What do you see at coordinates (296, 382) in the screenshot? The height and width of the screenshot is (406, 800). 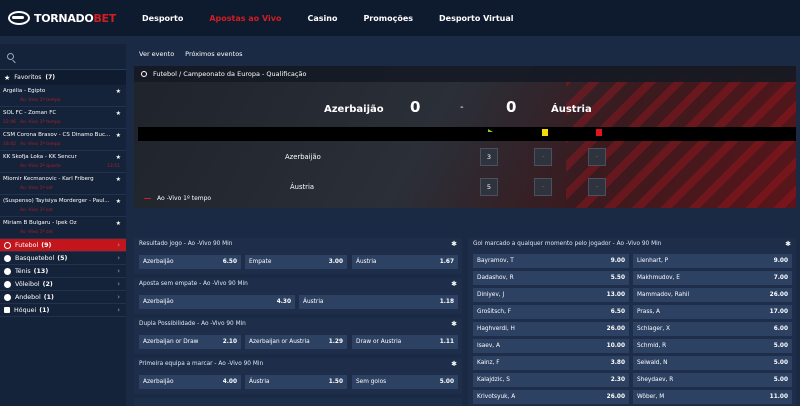 I see `odd-button: Áustria 1.50` at bounding box center [296, 382].